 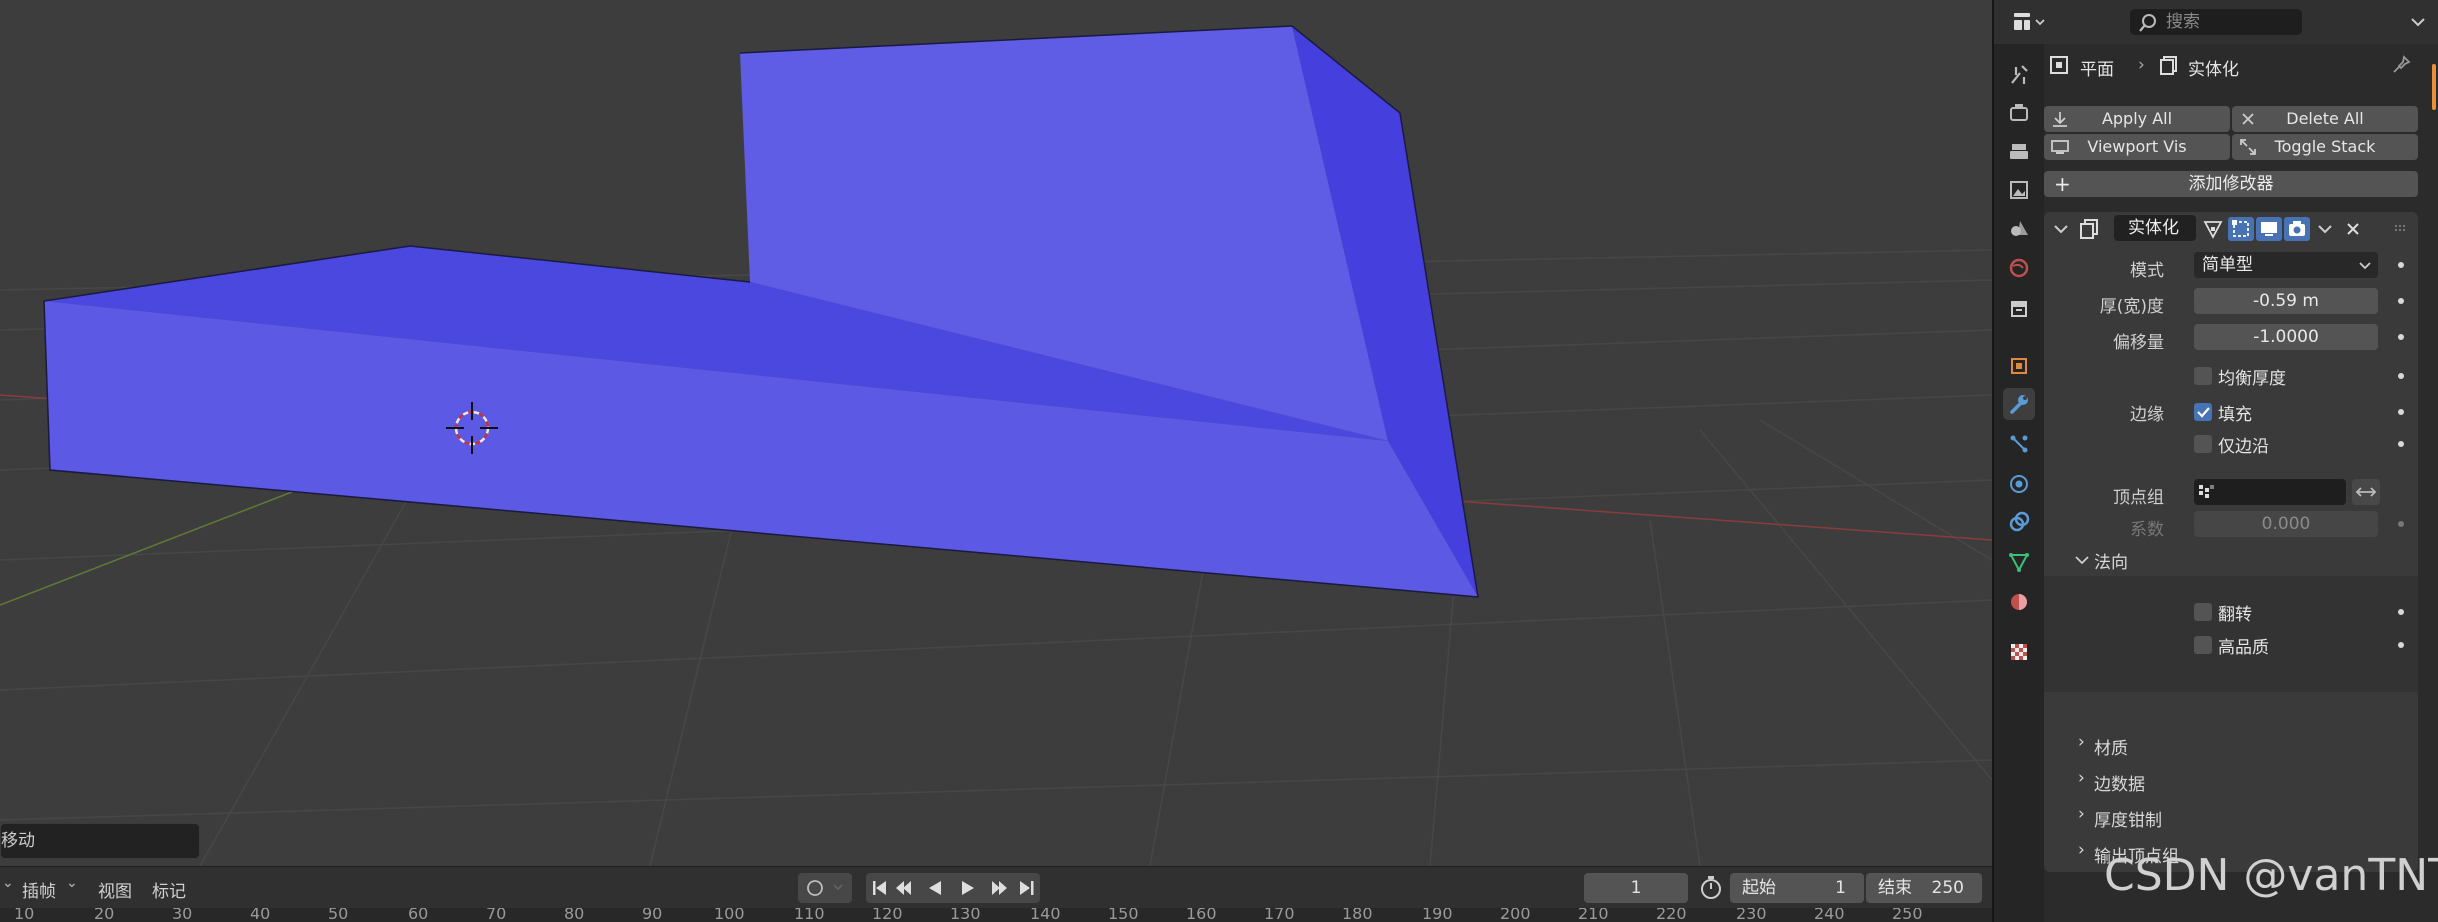 What do you see at coordinates (2032, 22) in the screenshot?
I see `editor-type-icon` at bounding box center [2032, 22].